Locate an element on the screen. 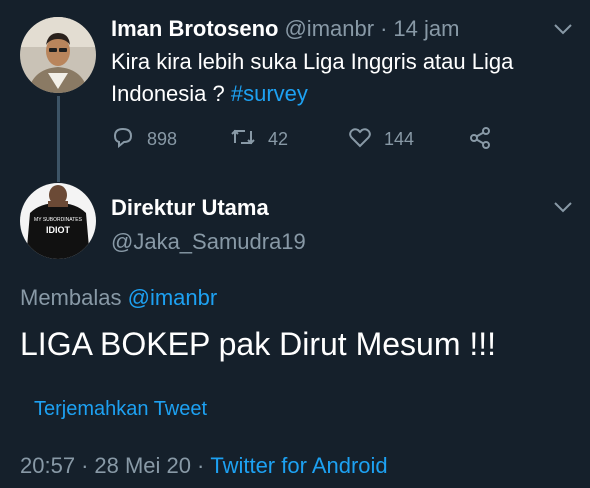 This screenshot has height=488, width=590. client-link: Twitter for Android is located at coordinates (298, 466).